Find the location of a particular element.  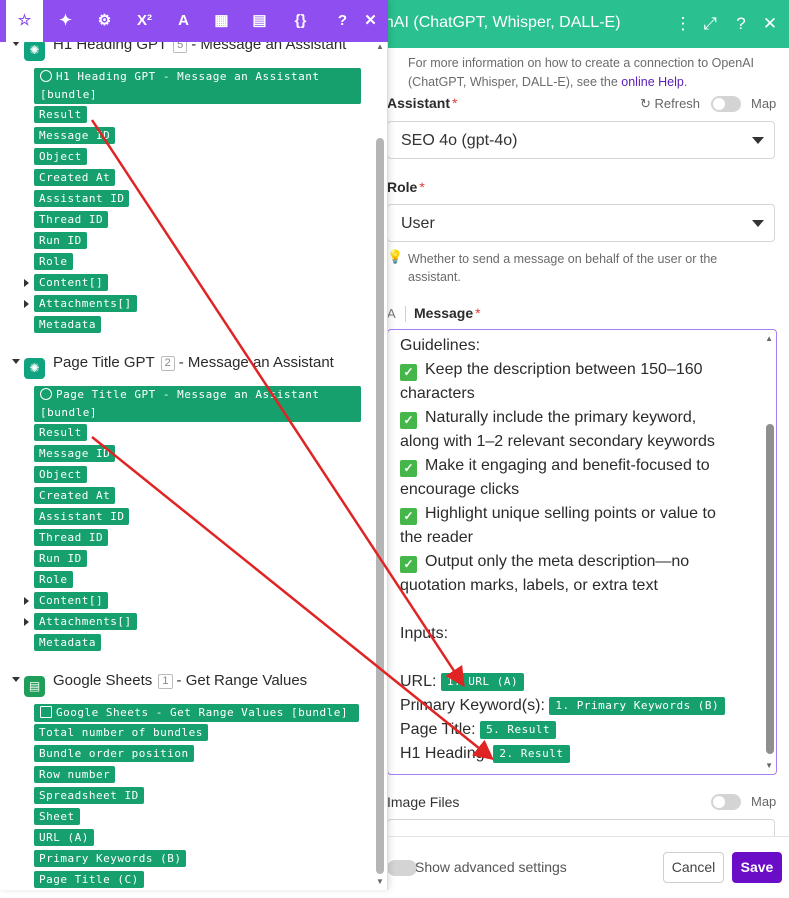

field-tag: Bundle order position is located at coordinates (114, 753).